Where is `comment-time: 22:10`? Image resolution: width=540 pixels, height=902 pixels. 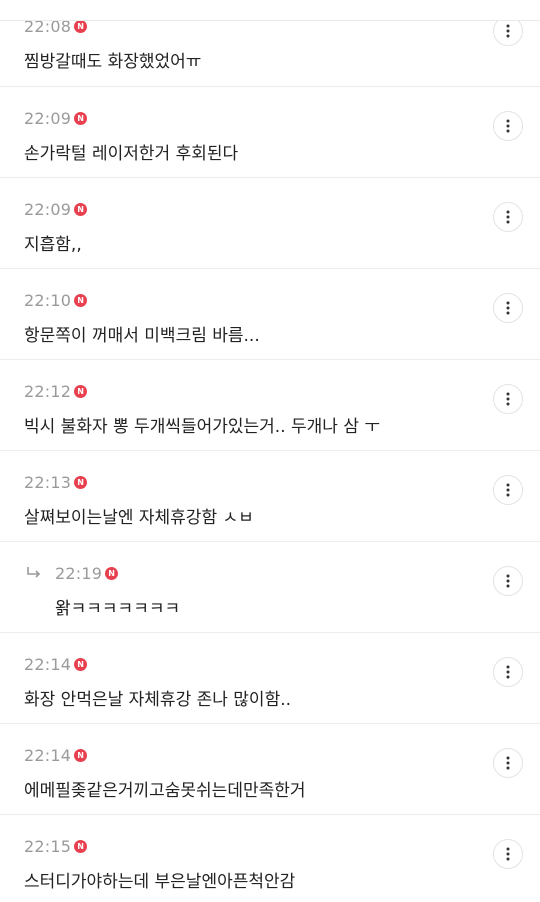 comment-time: 22:10 is located at coordinates (48, 300).